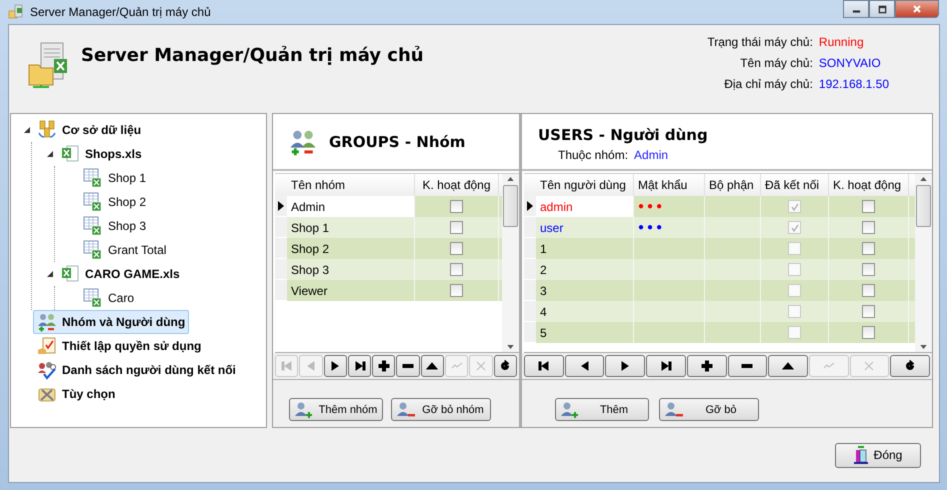 Image resolution: width=947 pixels, height=490 pixels. What do you see at coordinates (719, 311) in the screenshot?
I see `table-row: 4` at bounding box center [719, 311].